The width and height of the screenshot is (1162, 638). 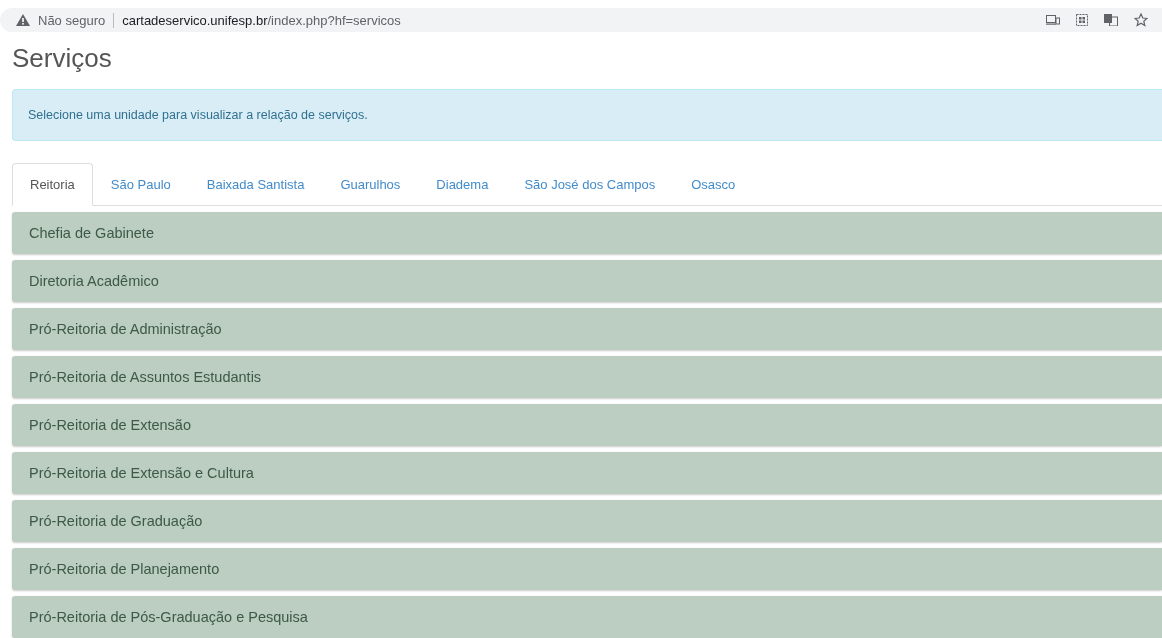 I want to click on security-label: Não seguro, so click(x=72, y=20).